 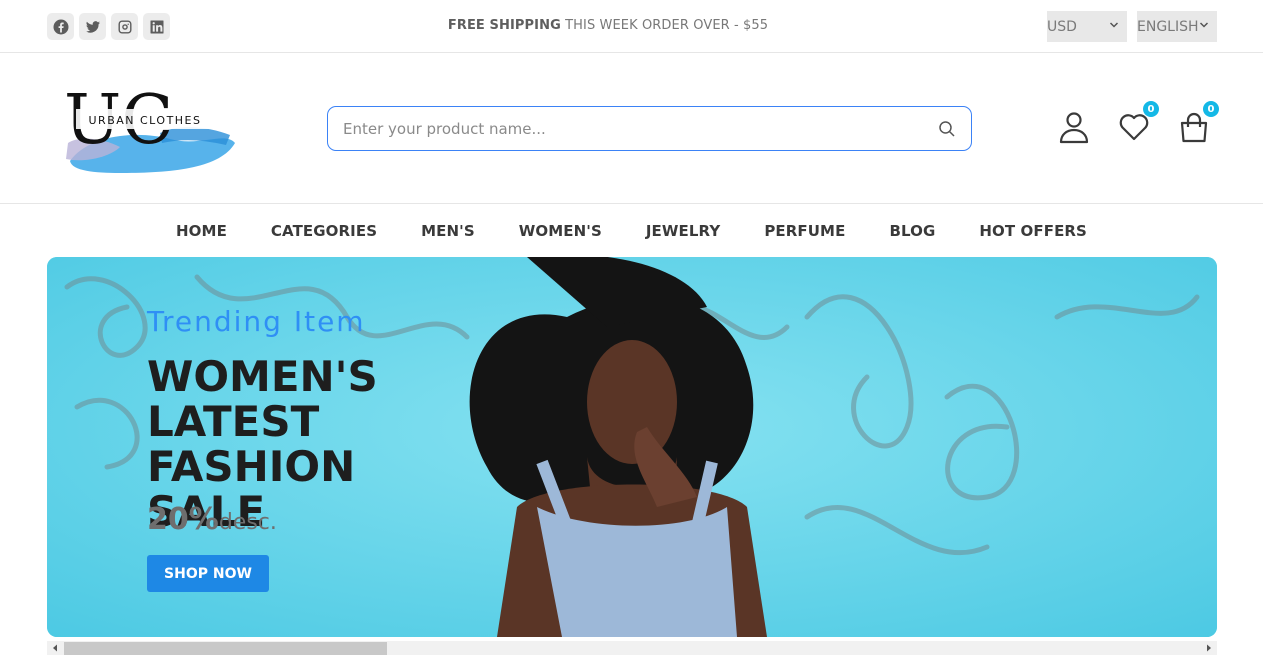 What do you see at coordinates (448, 230) in the screenshot?
I see `nav-item-mens: MEN'S` at bounding box center [448, 230].